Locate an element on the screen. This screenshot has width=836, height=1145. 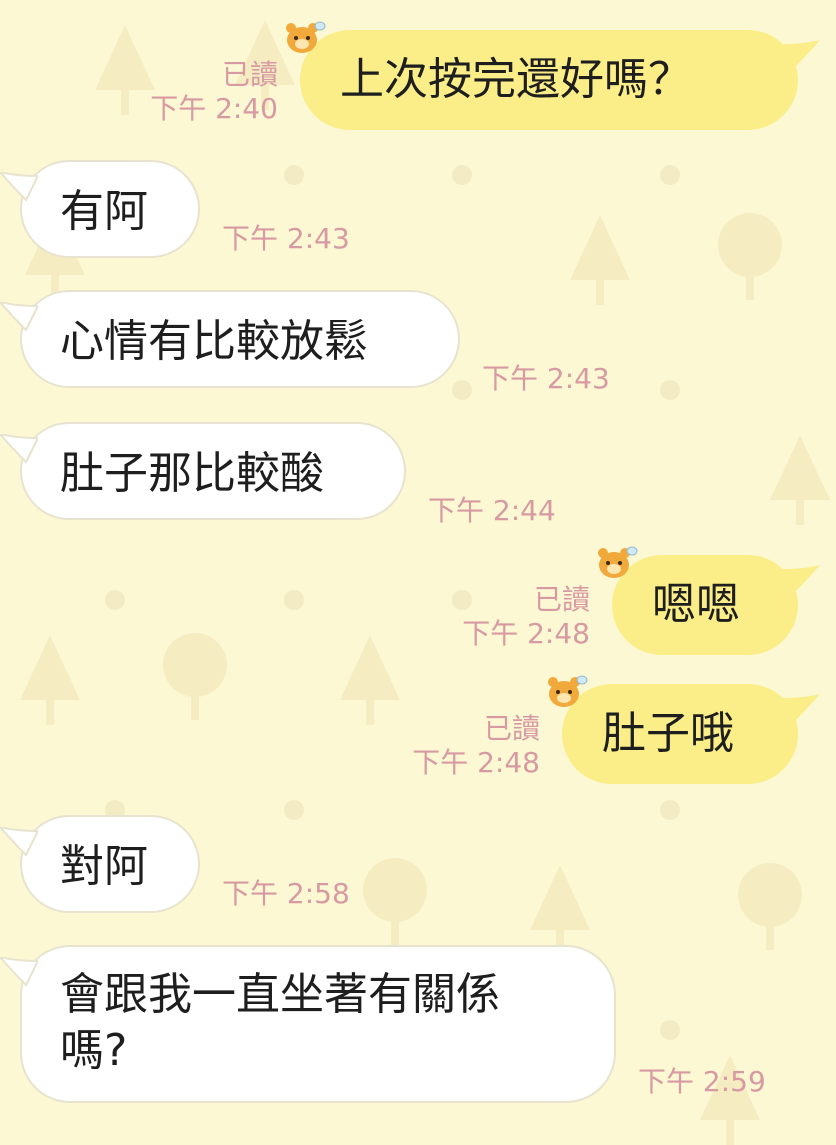
message-meta: 下午 2:59 is located at coordinates (702, 1082).